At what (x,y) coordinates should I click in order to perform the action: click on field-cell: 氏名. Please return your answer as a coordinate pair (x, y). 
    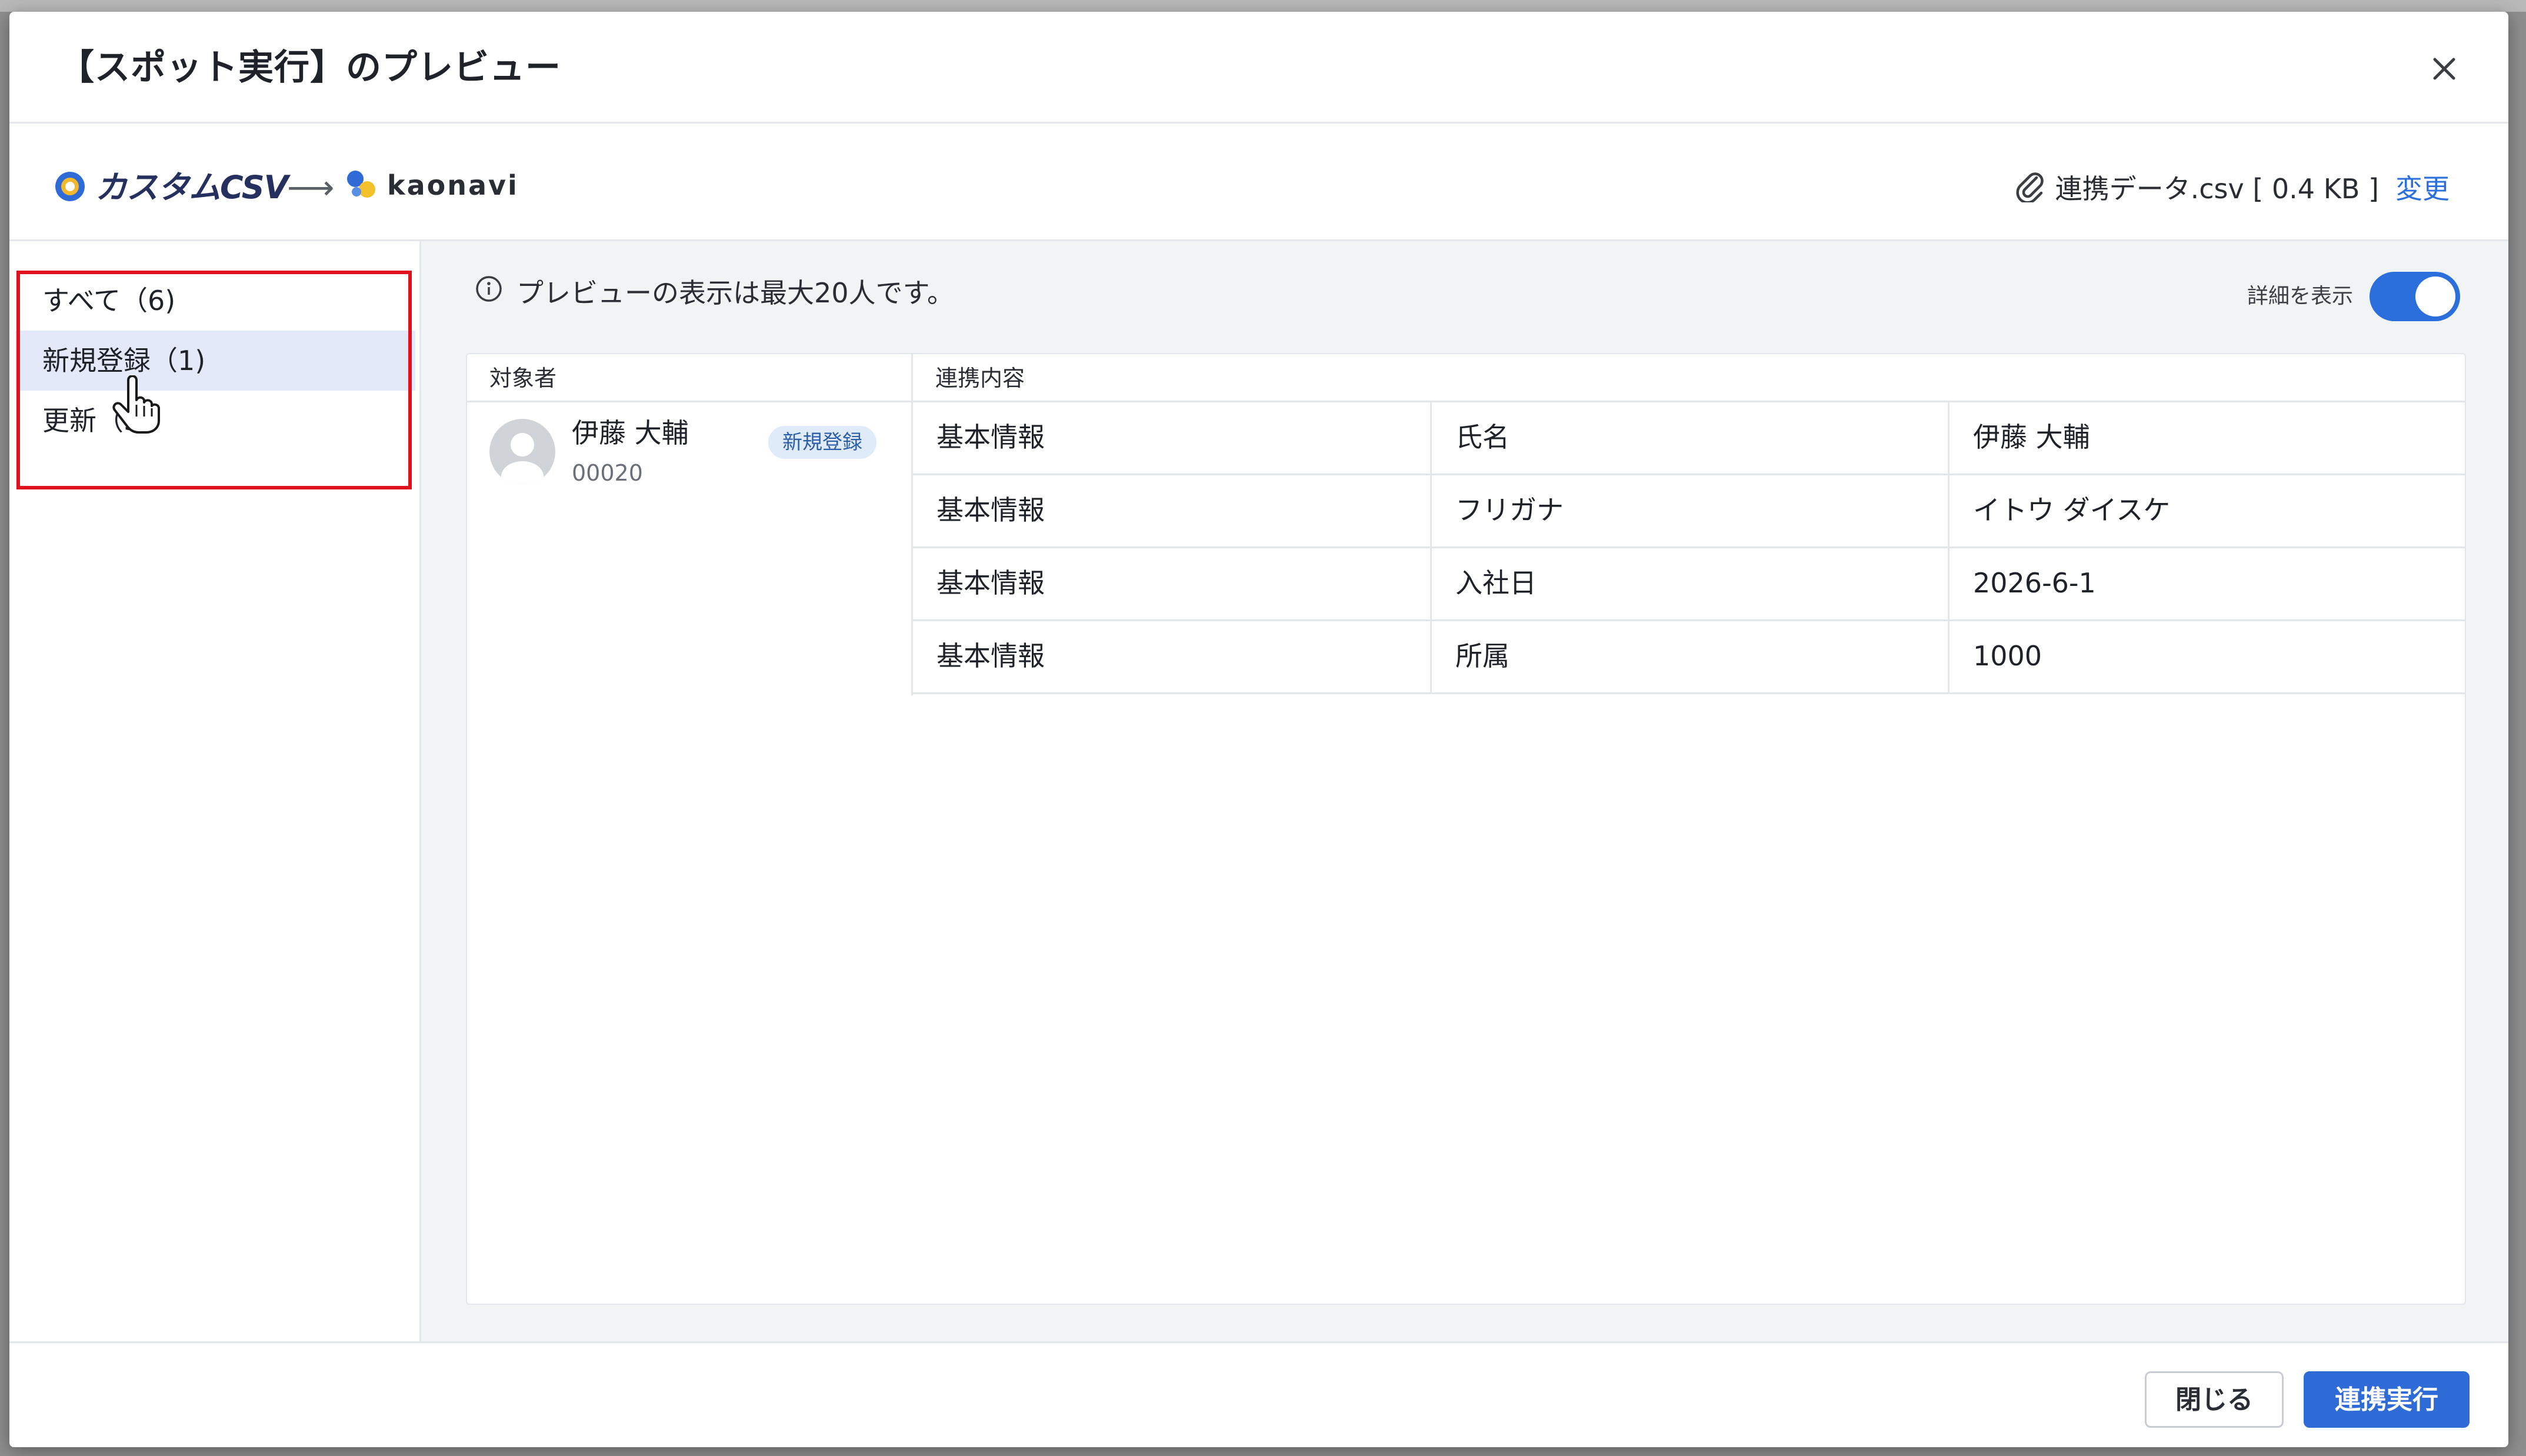
    Looking at the image, I should click on (1691, 438).